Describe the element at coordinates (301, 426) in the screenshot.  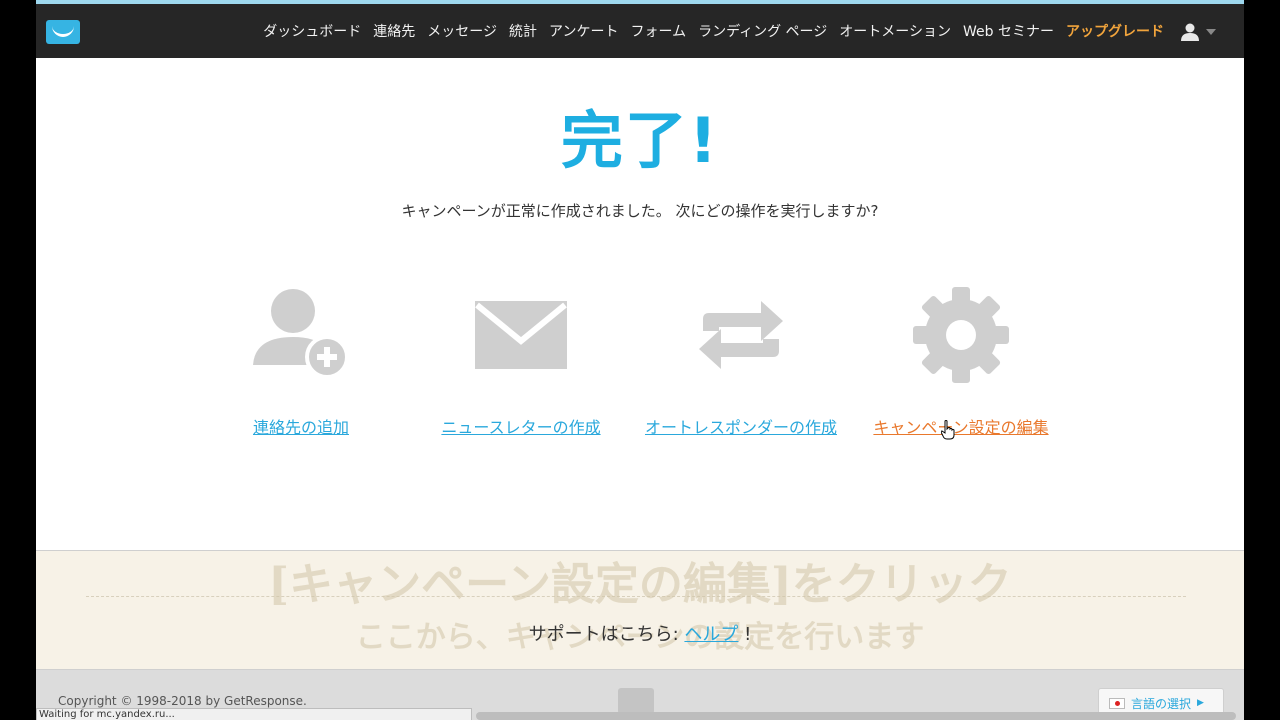
I see `add-contact-link: 連絡先の追加` at that location.